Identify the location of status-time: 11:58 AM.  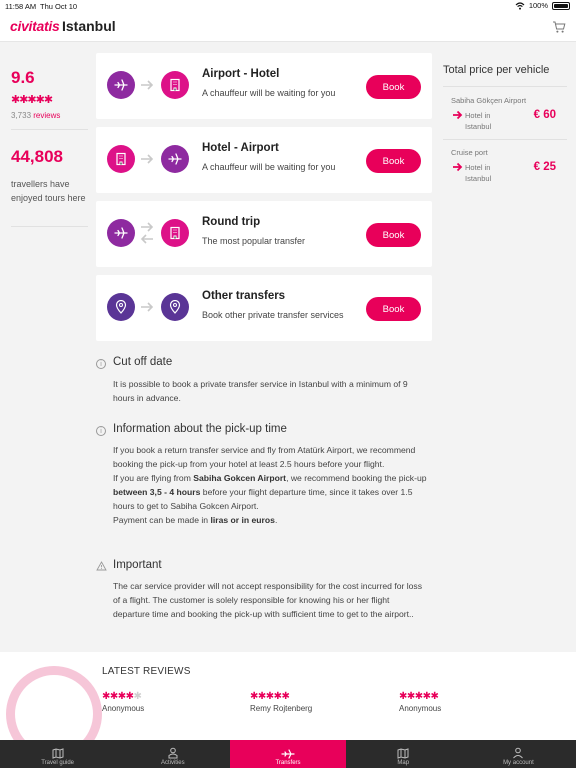
(21, 6).